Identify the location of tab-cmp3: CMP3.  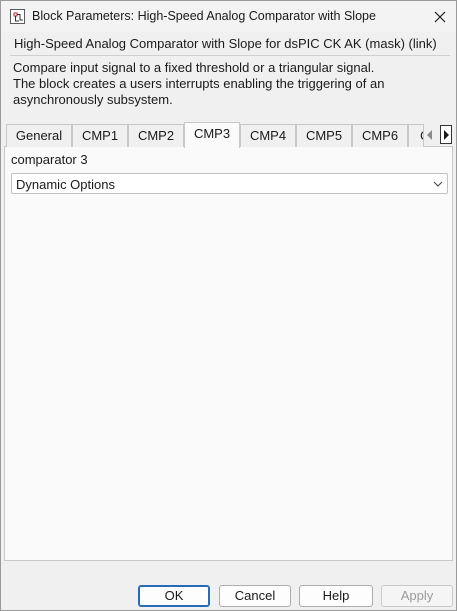
(212, 135).